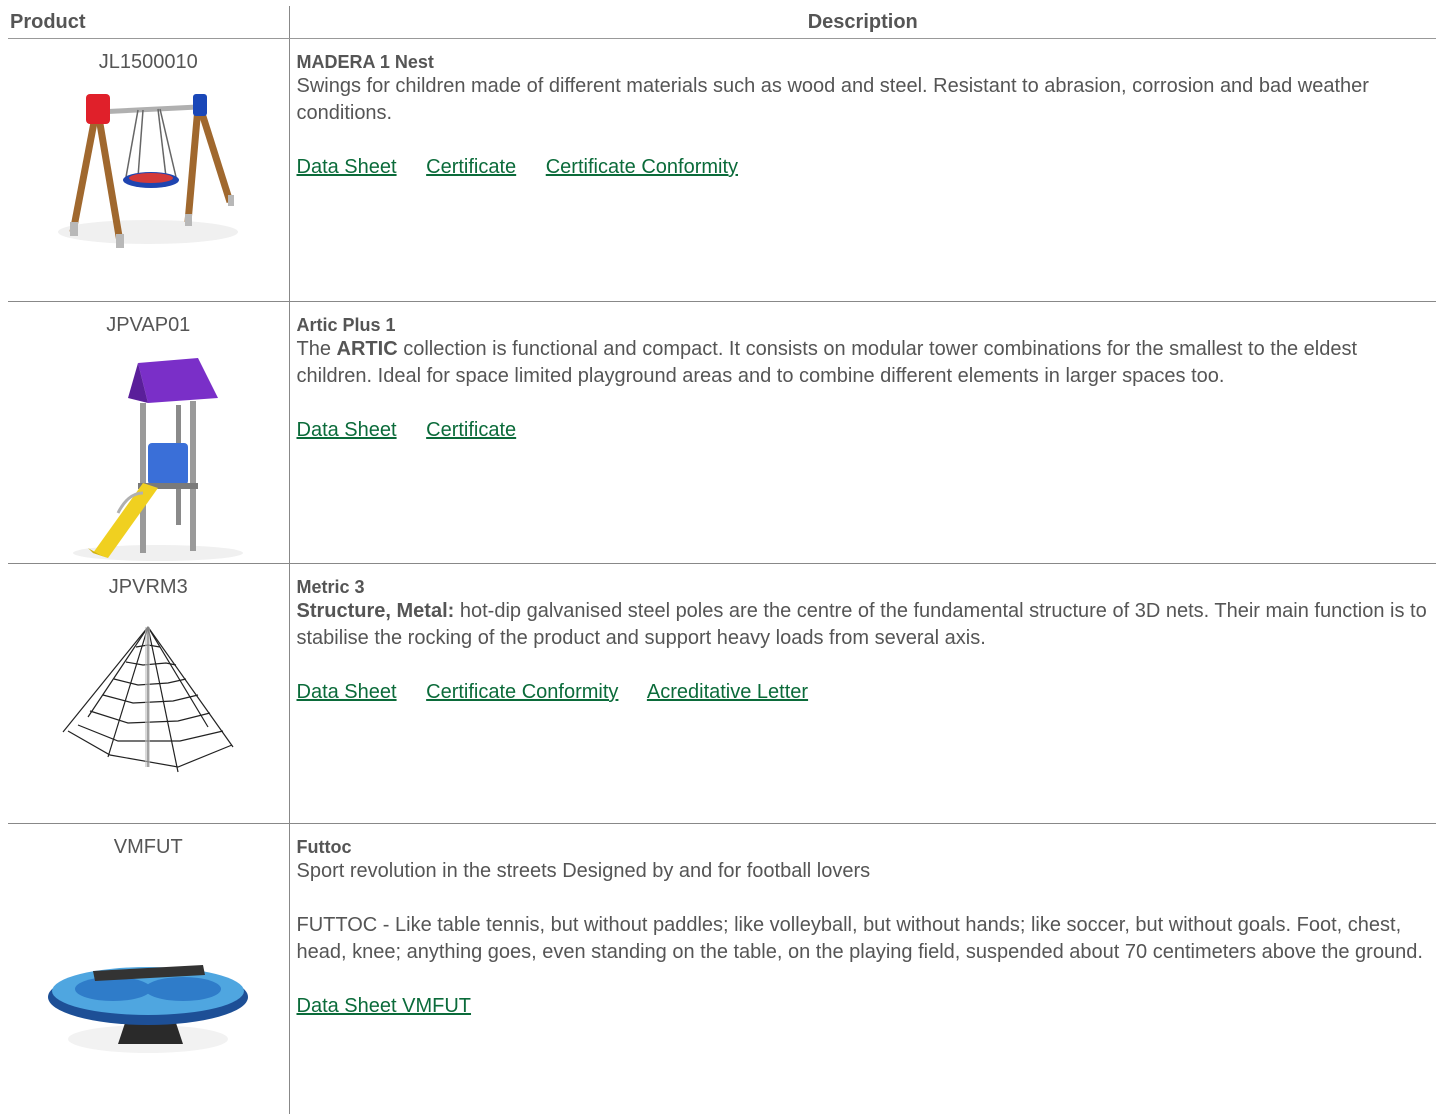 The height and width of the screenshot is (1114, 1446). Describe the element at coordinates (148, 699) in the screenshot. I see `net-pyramid-image` at that location.